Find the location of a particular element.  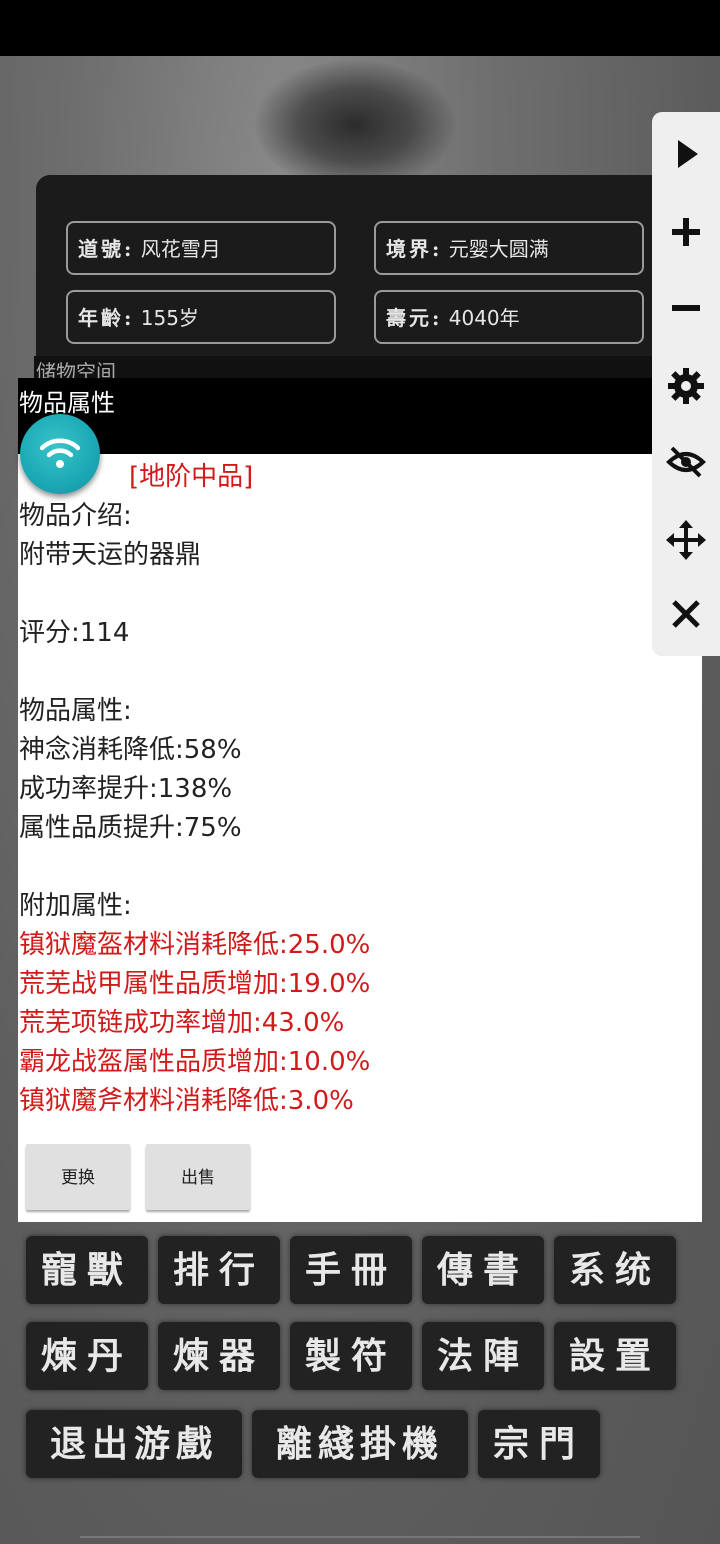

menu-forging-button: 煉器 is located at coordinates (219, 1356).